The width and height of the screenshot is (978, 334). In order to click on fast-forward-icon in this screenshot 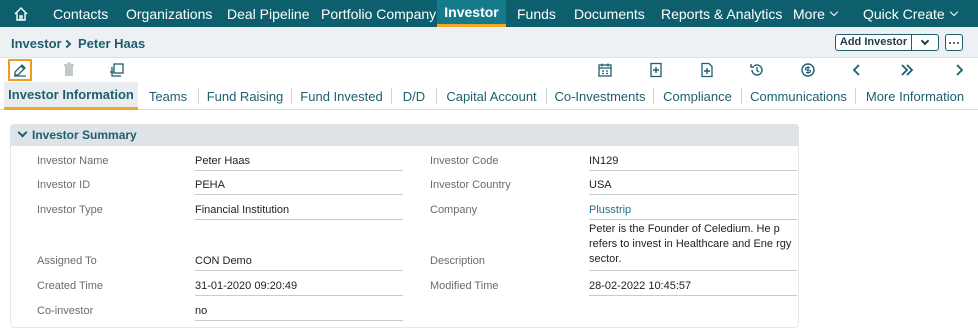, I will do `click(907, 70)`.